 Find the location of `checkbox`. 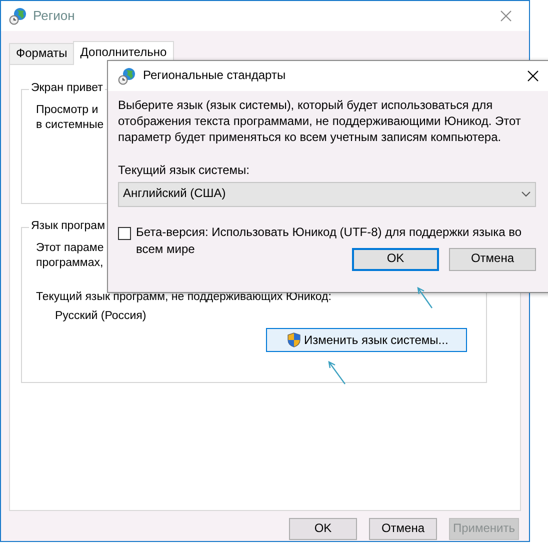

checkbox is located at coordinates (124, 233).